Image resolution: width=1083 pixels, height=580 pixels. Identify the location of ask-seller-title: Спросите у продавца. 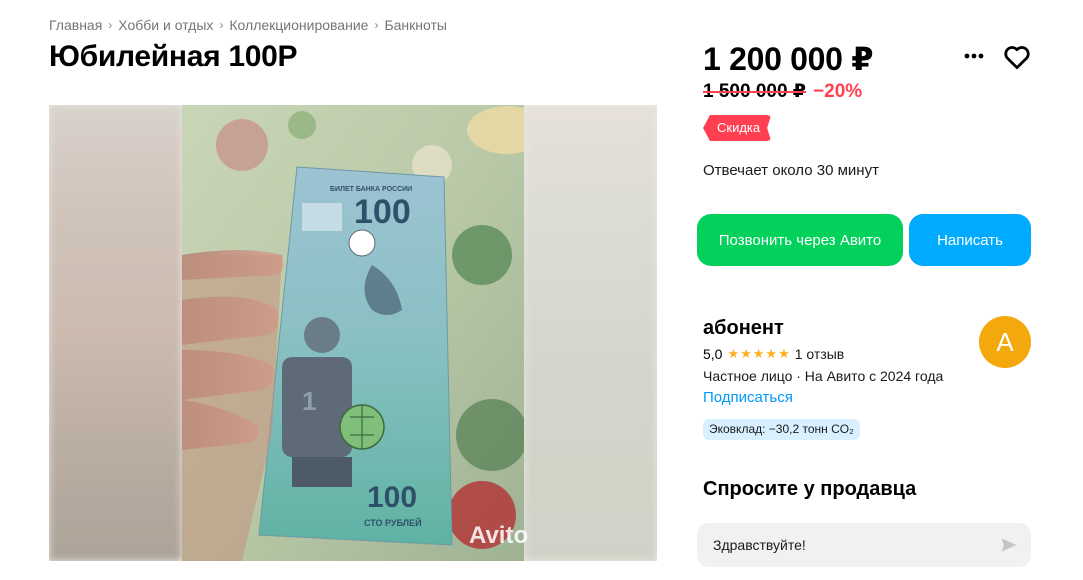
(810, 489).